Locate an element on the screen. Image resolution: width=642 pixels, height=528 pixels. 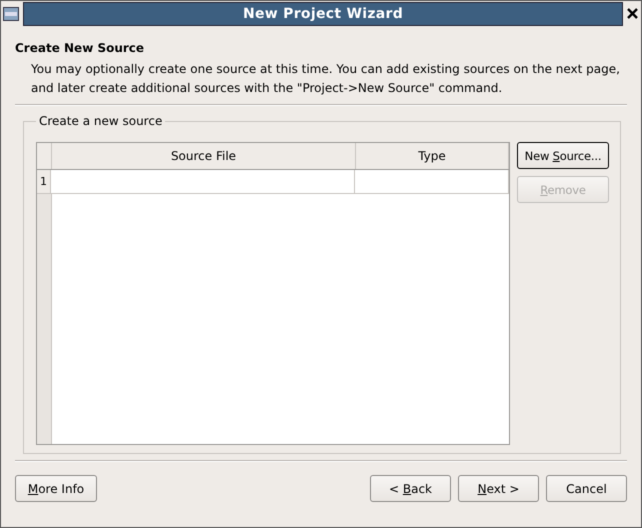
description-text: You may optionally create one source at this time. You can add existing sources on the next page, is located at coordinates (326, 69).